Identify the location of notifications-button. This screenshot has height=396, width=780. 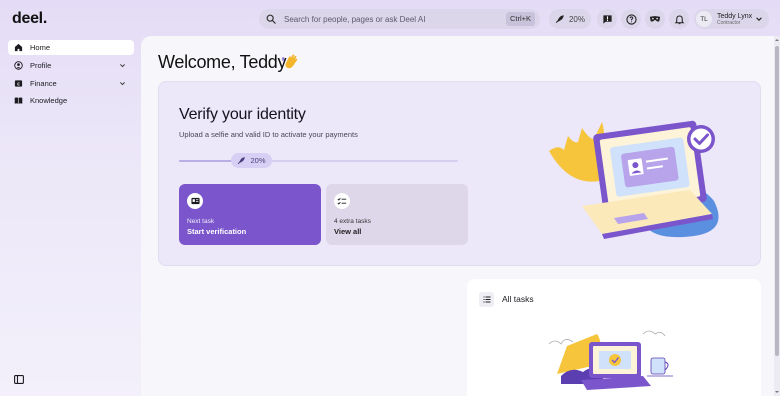
(679, 19).